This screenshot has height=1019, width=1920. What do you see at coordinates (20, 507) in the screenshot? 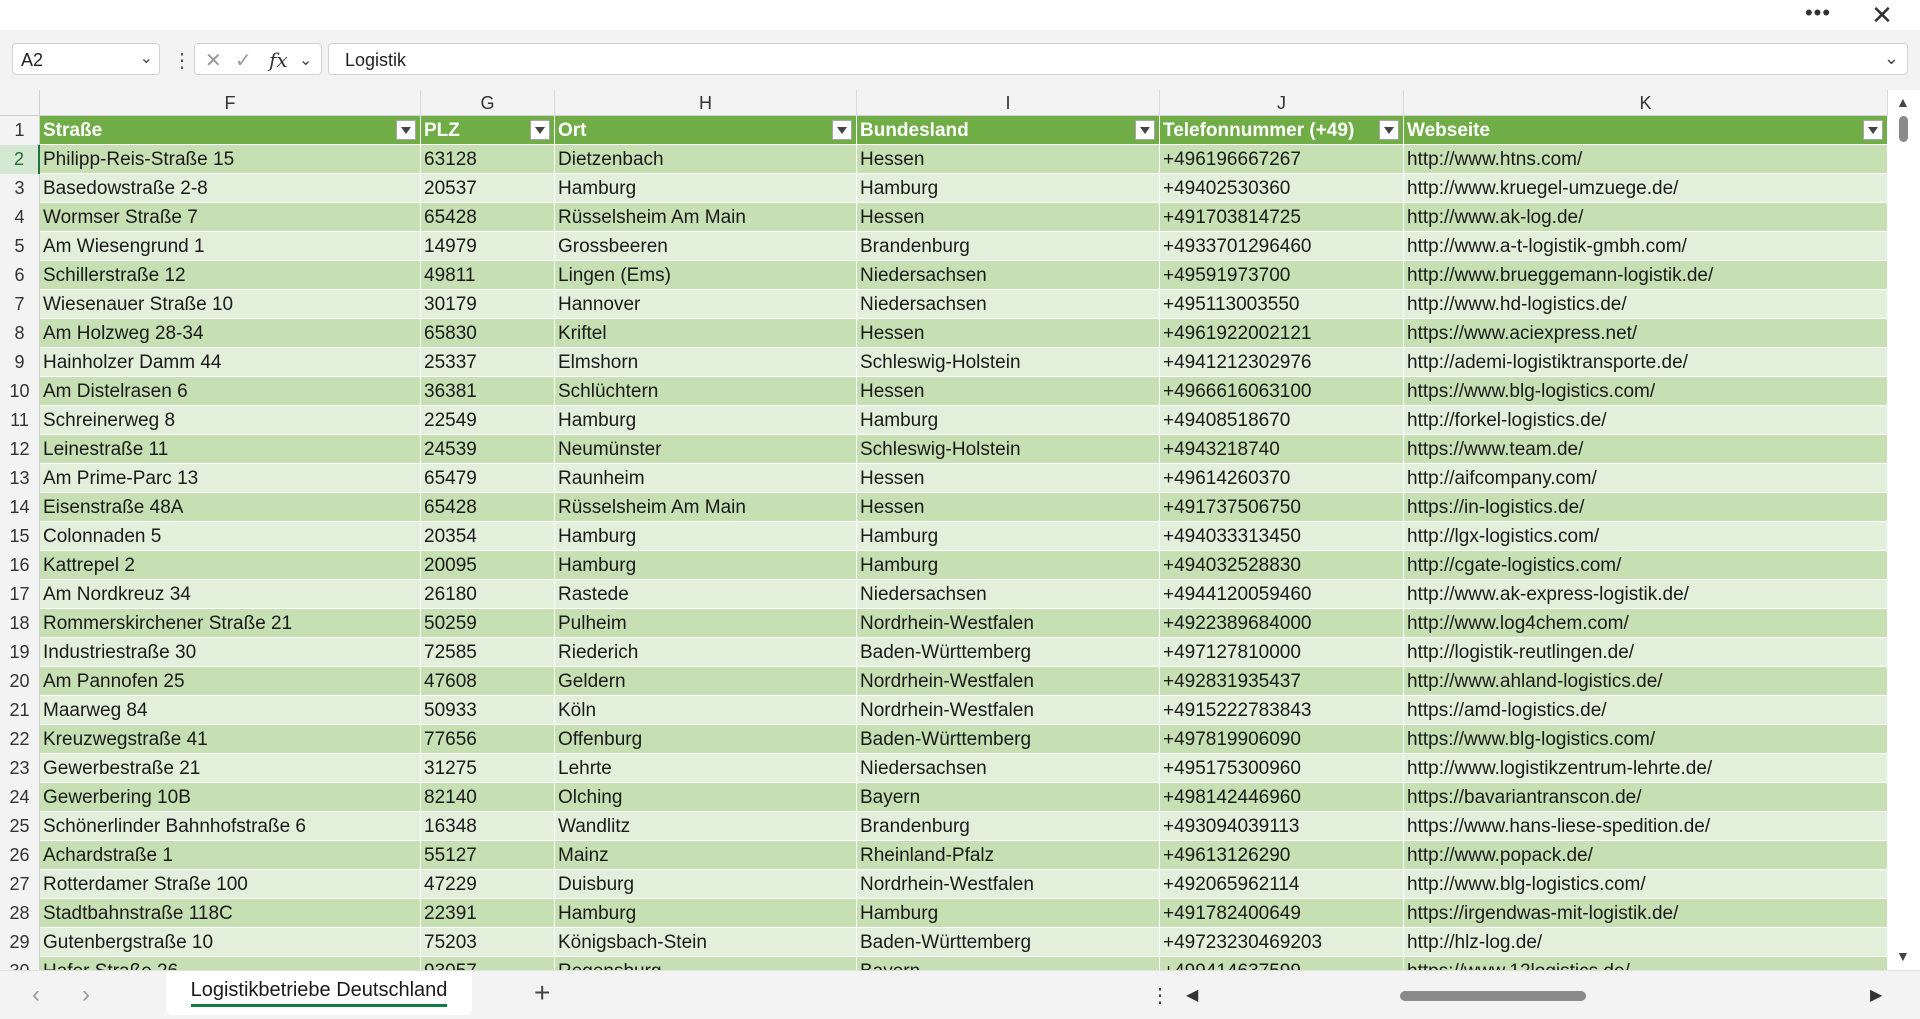
I see `row-header: 14` at bounding box center [20, 507].